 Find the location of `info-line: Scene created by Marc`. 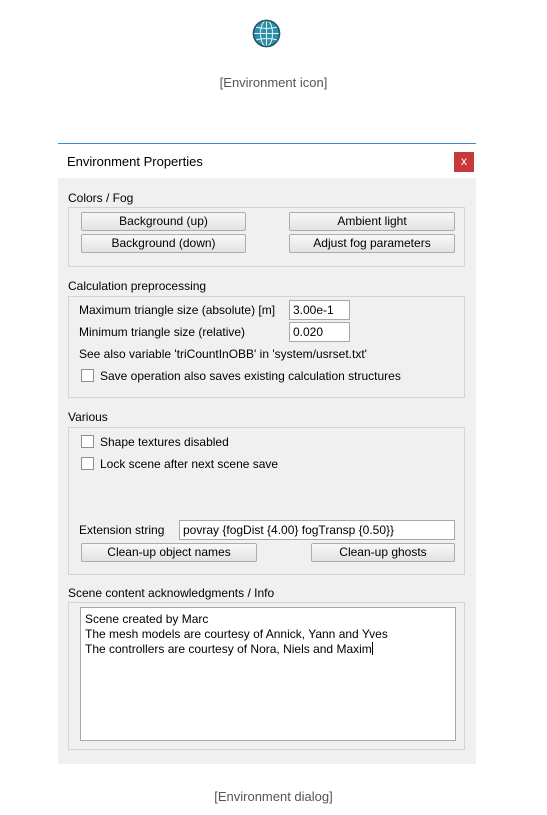

info-line: Scene created by Marc is located at coordinates (147, 619).